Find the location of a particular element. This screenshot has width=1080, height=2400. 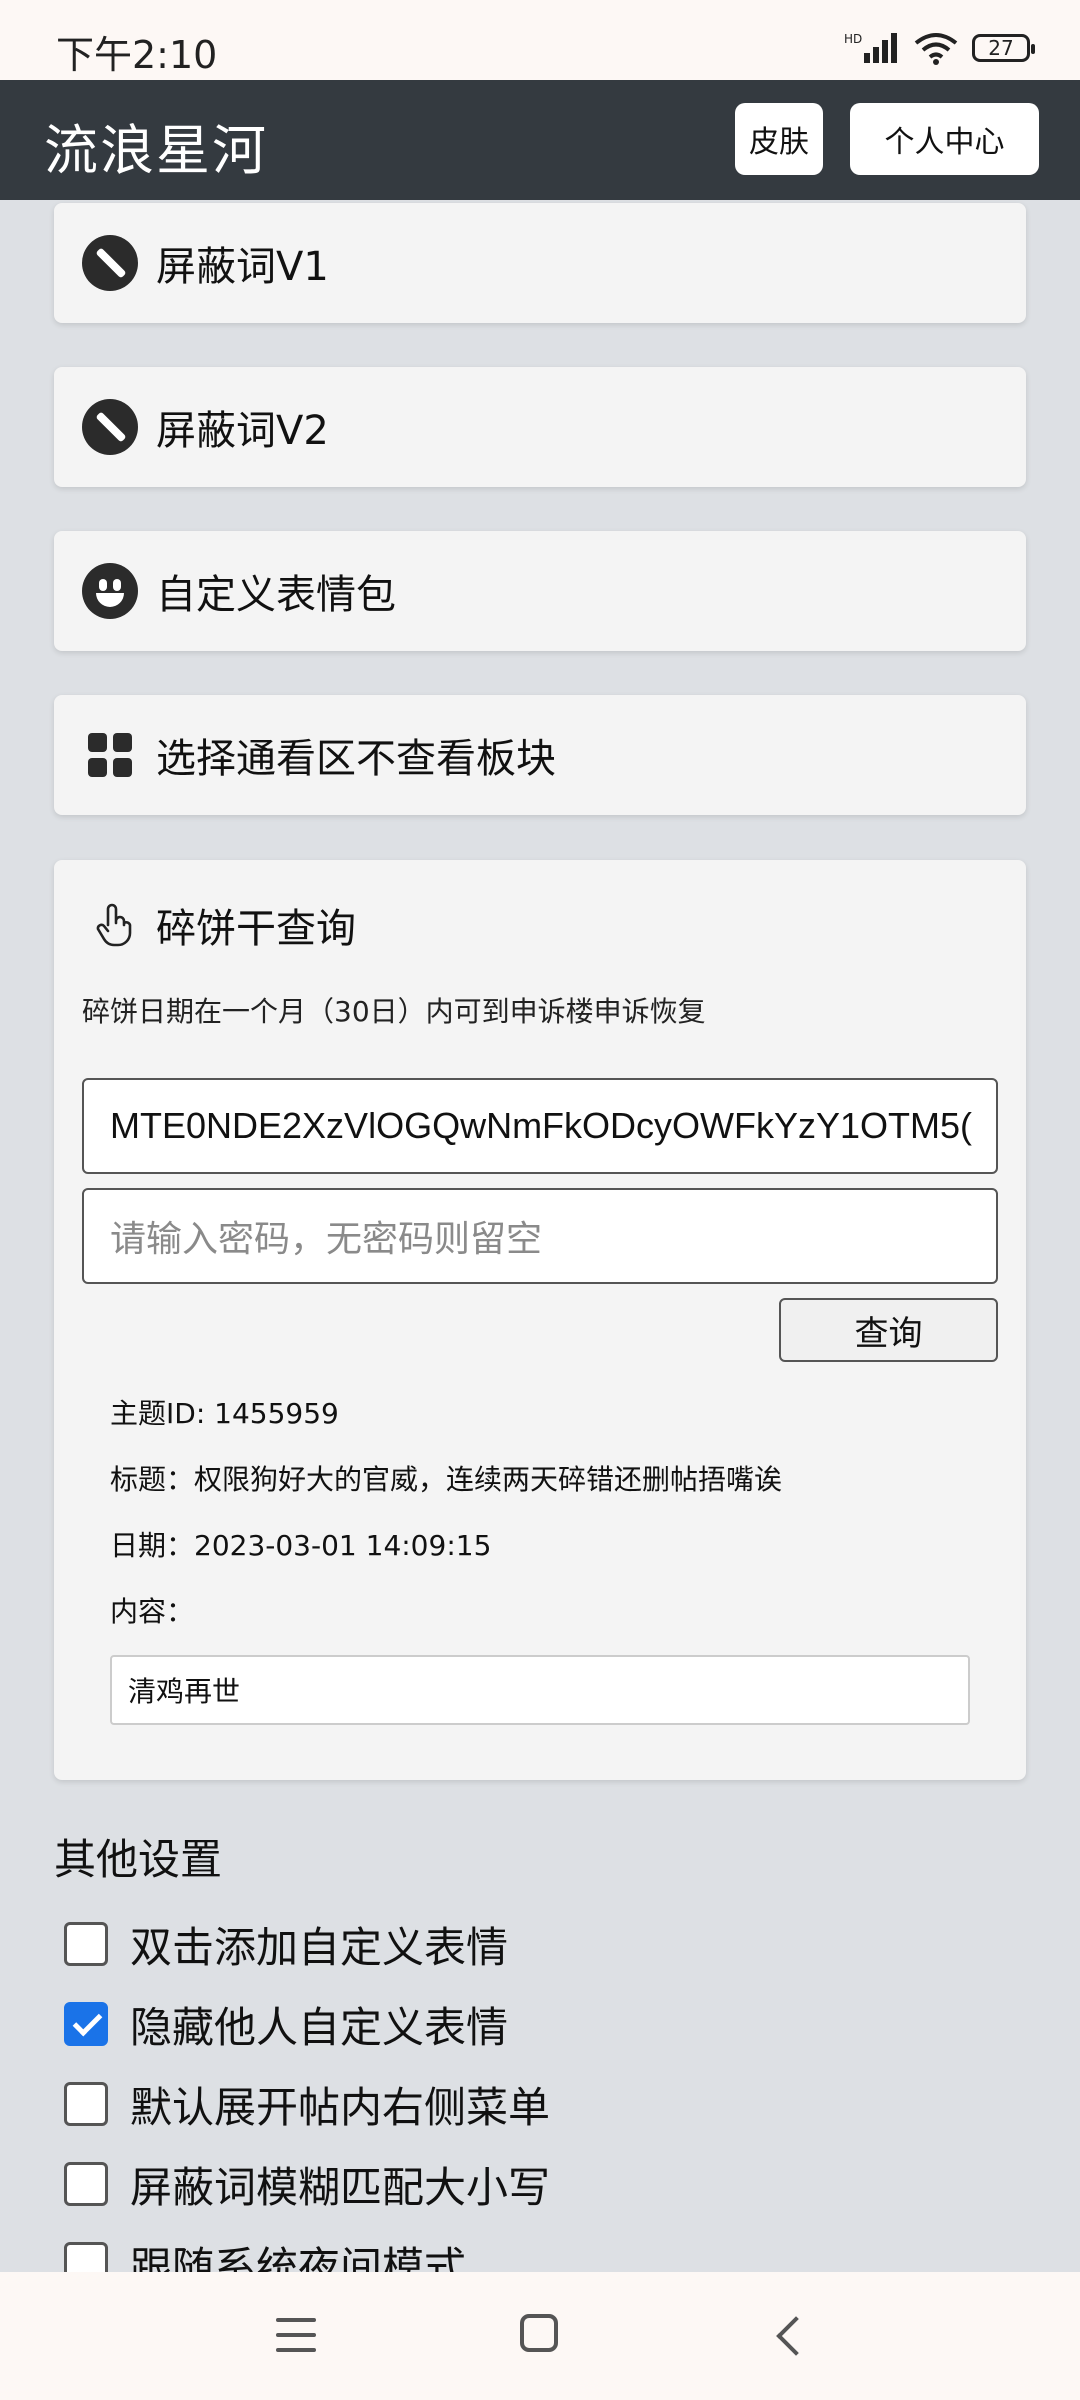

cookie-note: 碎饼日期在一个月（30日）内可到申诉楼申诉恢复 is located at coordinates (394, 1011).